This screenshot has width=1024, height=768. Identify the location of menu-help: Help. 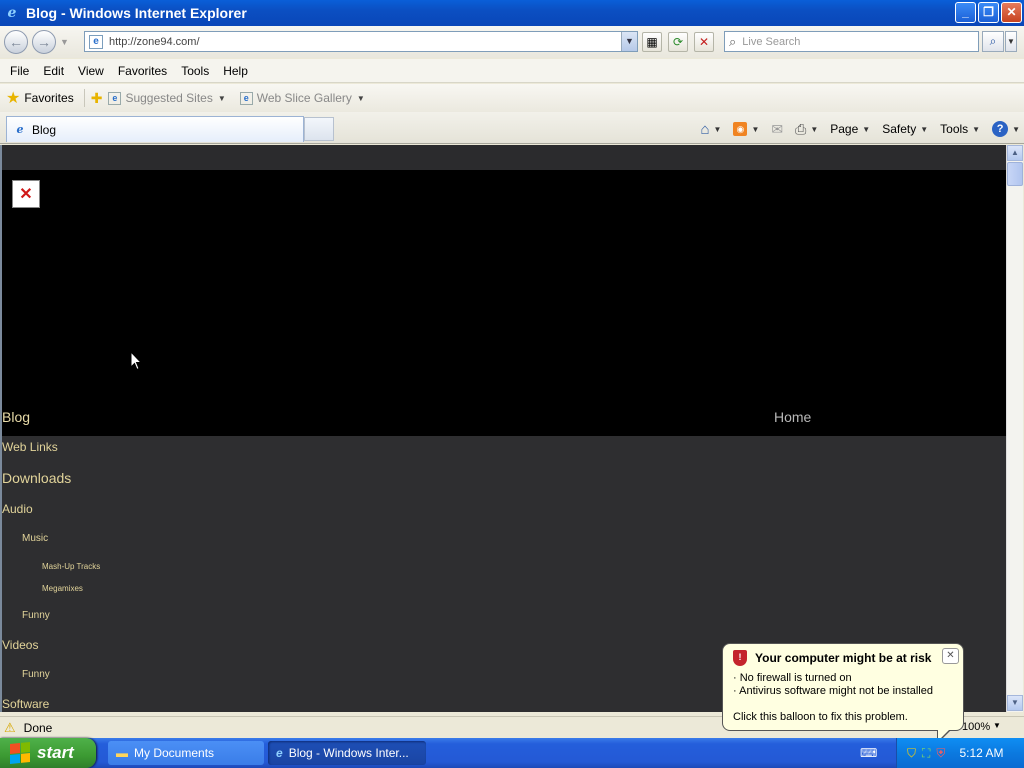
(235, 71).